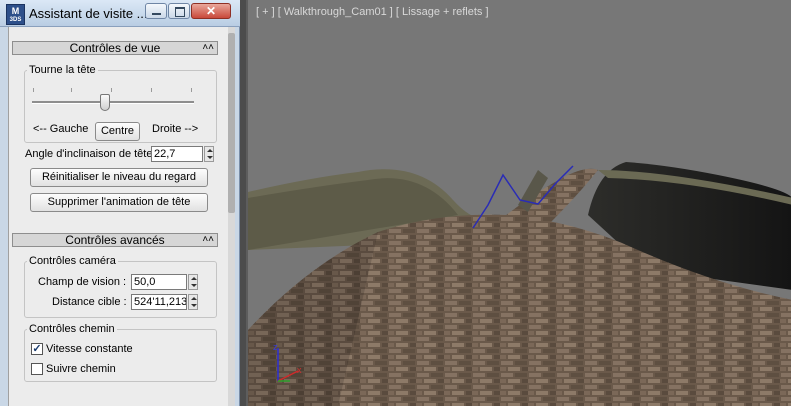 The height and width of the screenshot is (406, 791). I want to click on app-icon-sub: 3DS, so click(15, 20).